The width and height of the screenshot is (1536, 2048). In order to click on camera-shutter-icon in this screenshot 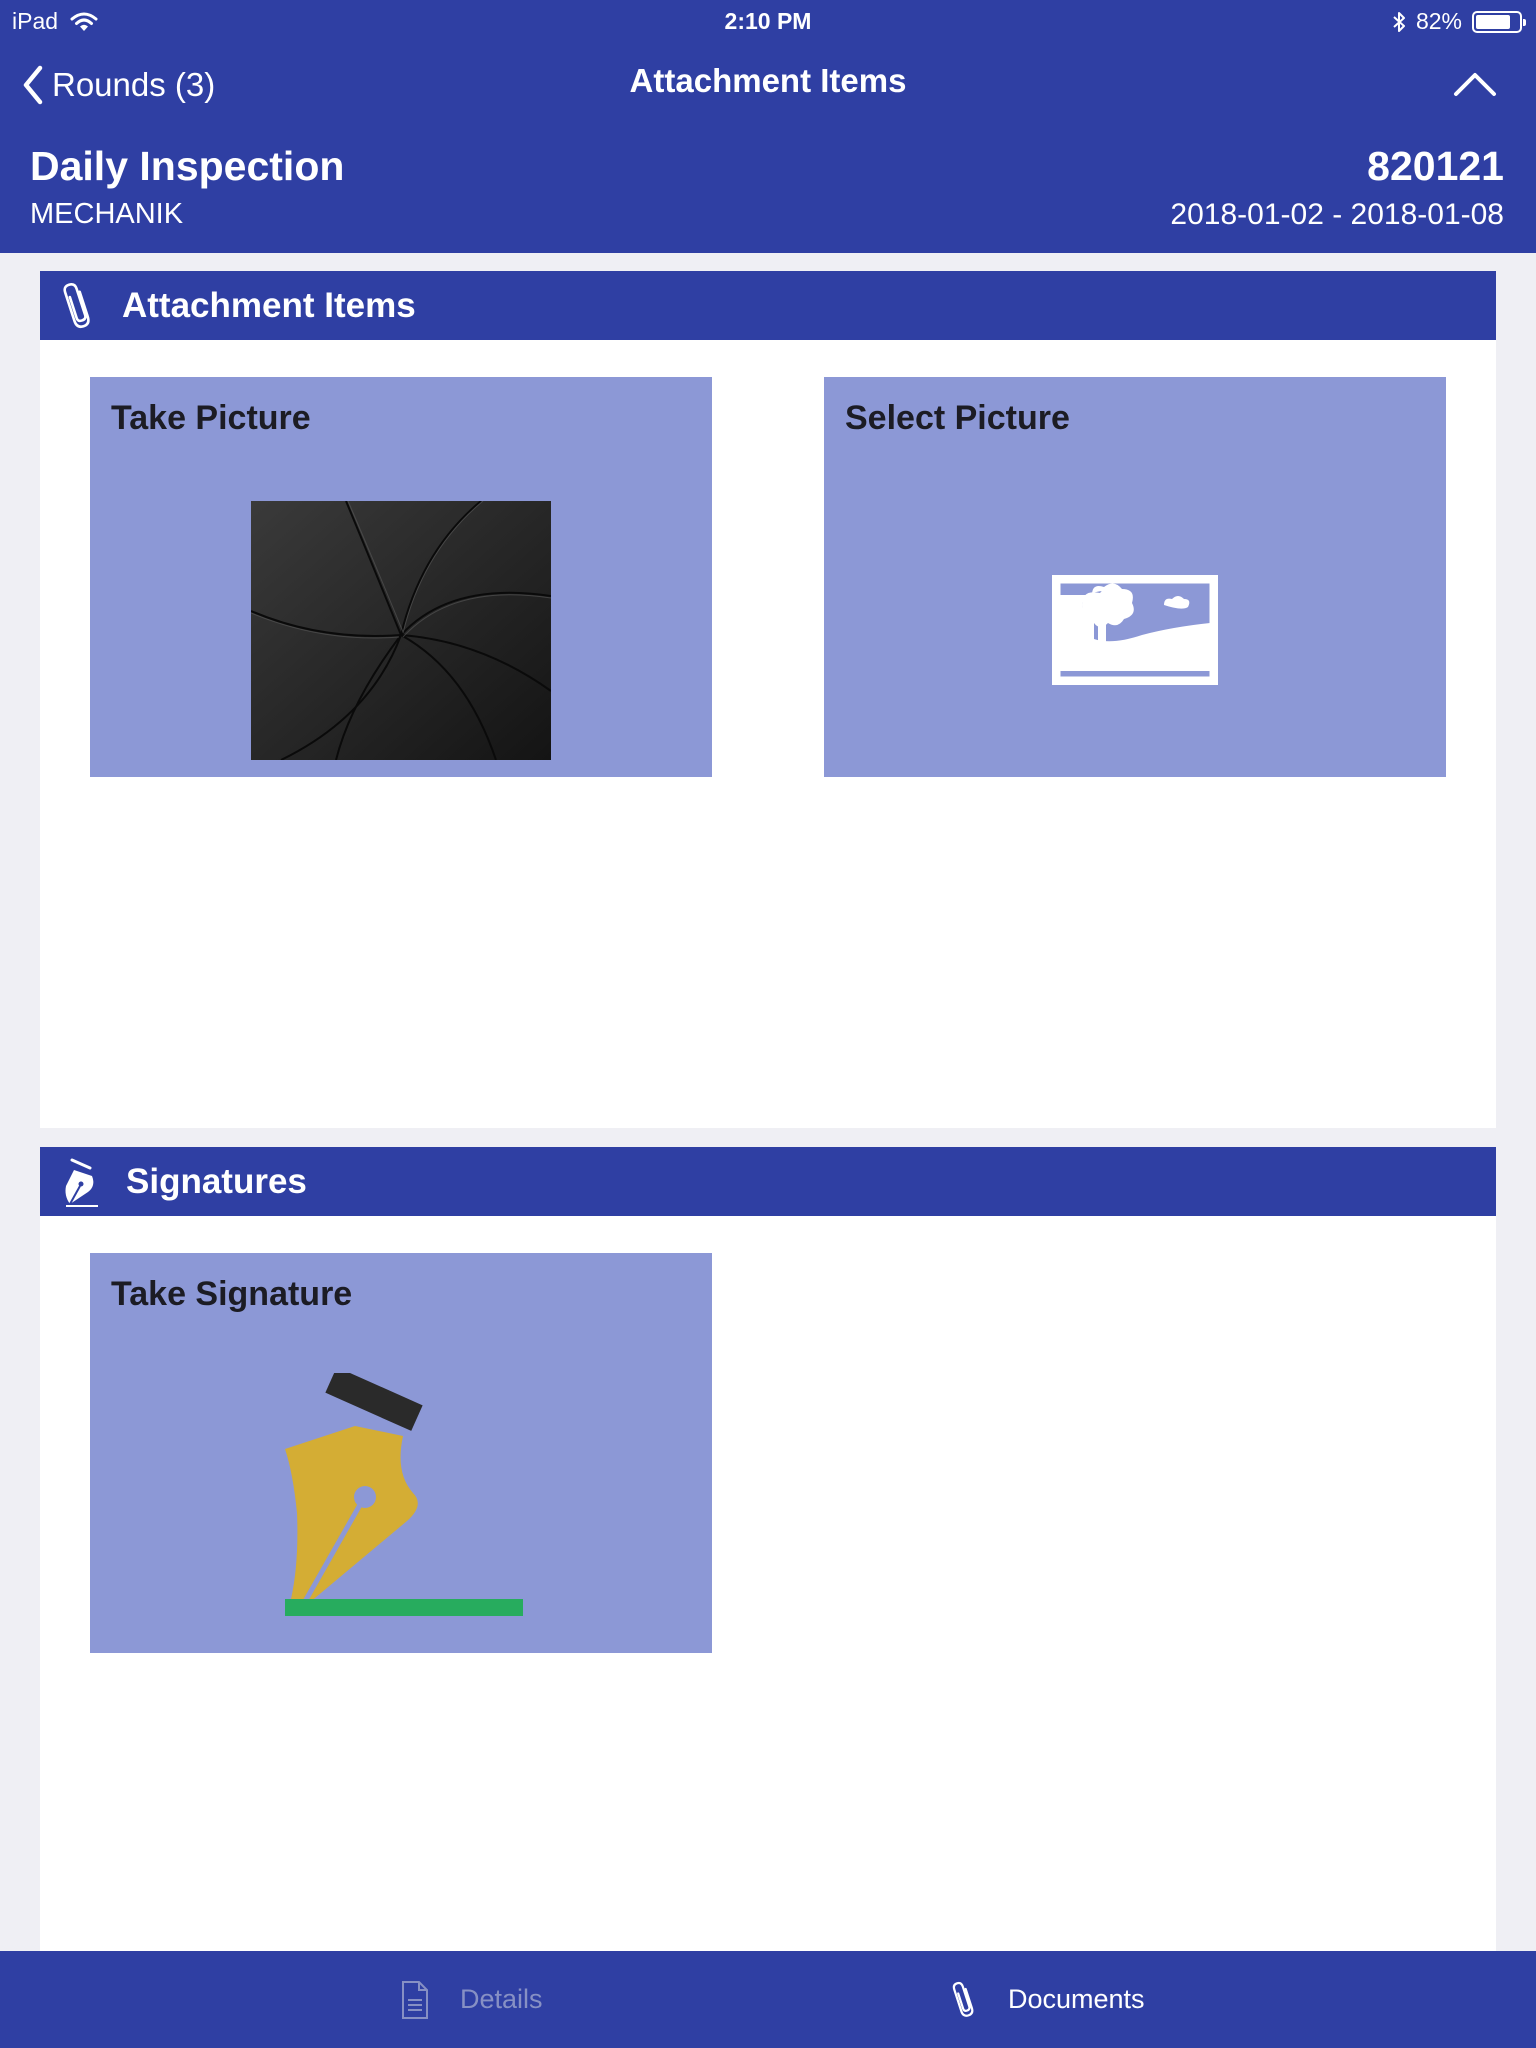, I will do `click(401, 630)`.